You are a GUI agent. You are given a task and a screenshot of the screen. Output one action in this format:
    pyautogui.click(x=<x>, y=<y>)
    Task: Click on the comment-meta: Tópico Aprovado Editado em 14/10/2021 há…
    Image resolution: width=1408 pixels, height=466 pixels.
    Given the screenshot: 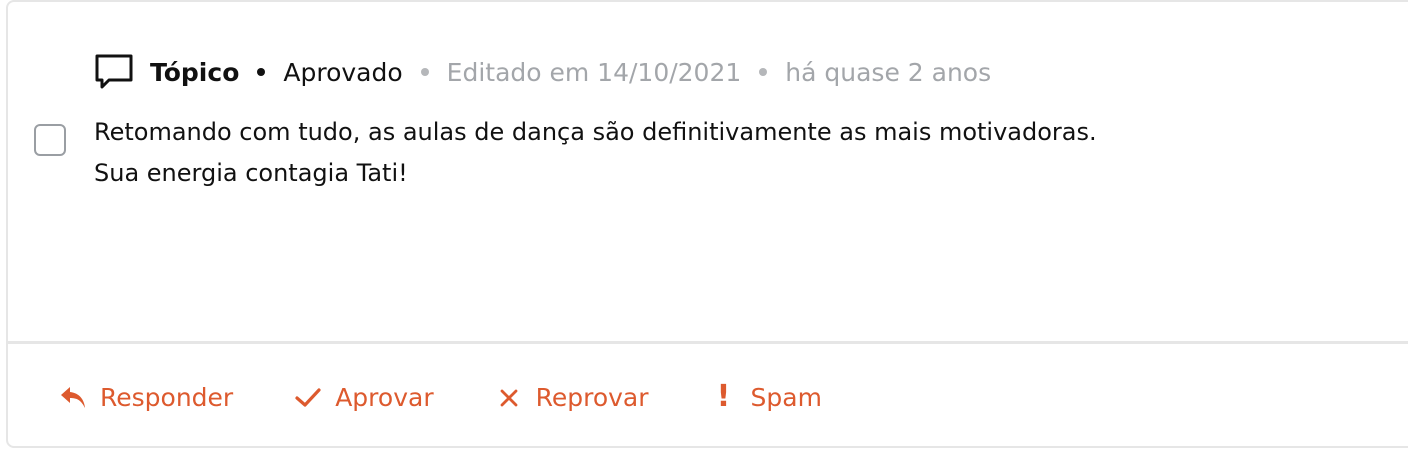 What is the action you would take?
    pyautogui.click(x=542, y=72)
    